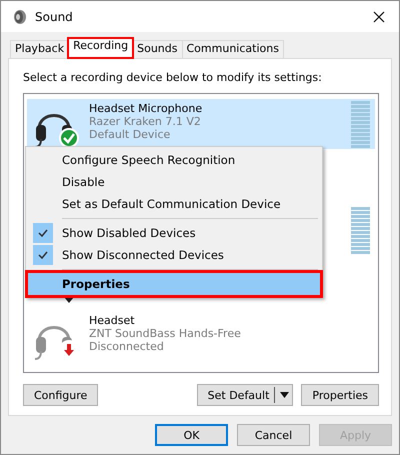  I want to click on device-name: Headset, so click(112, 320).